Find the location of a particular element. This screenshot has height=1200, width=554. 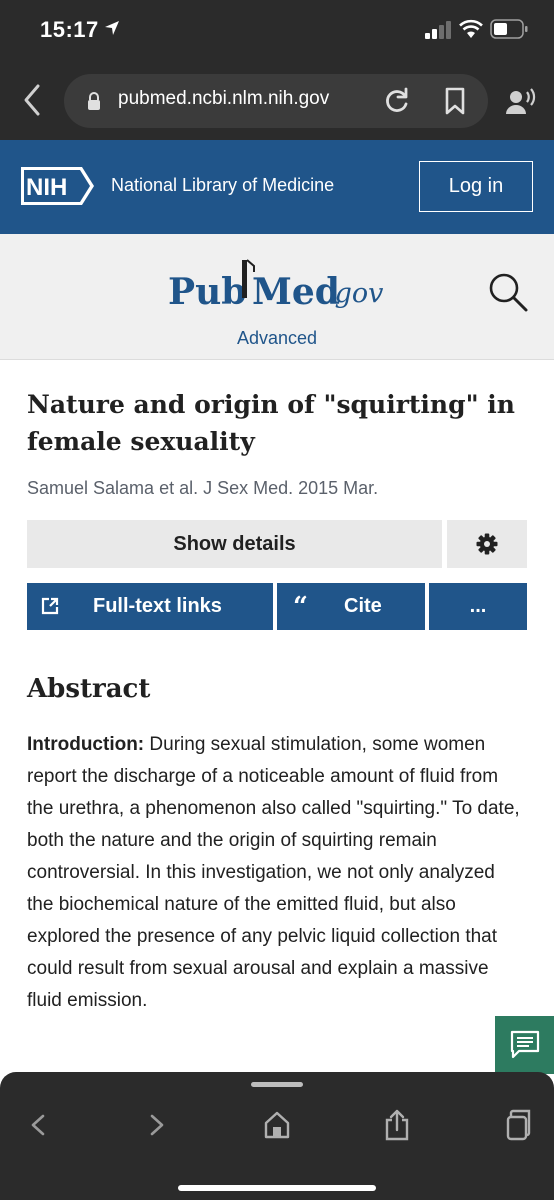

full-text-links-label: Full-text links is located at coordinates (157, 606).